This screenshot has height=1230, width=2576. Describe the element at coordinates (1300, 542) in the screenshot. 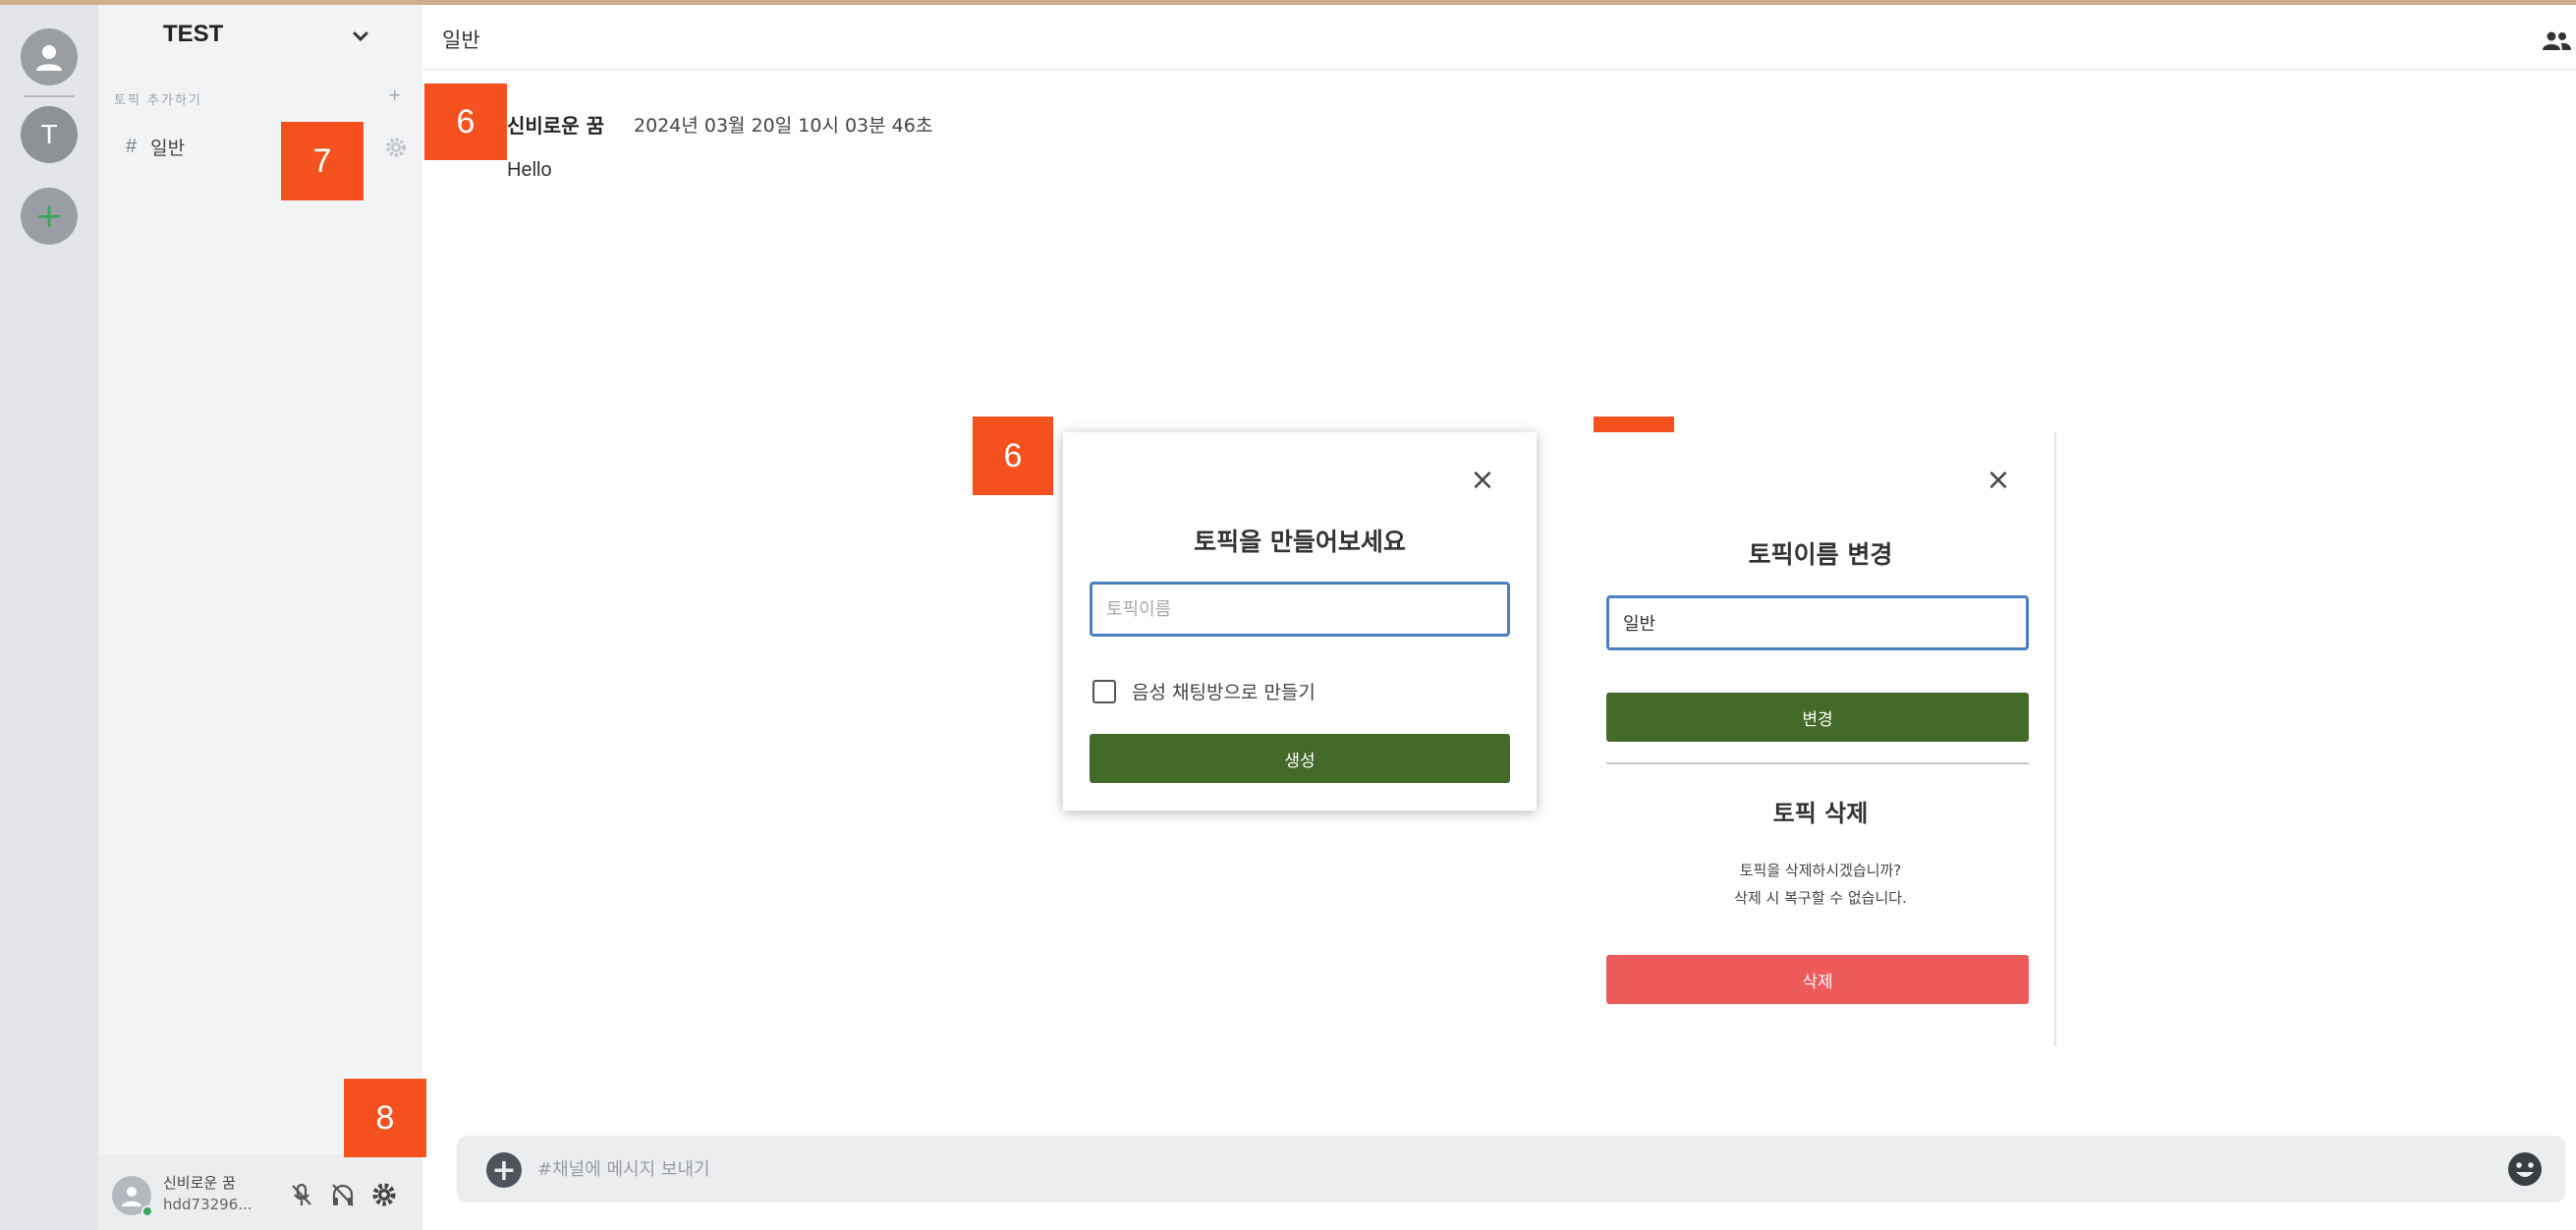

I see `modal-title: 토픽을 만들어보세요` at that location.